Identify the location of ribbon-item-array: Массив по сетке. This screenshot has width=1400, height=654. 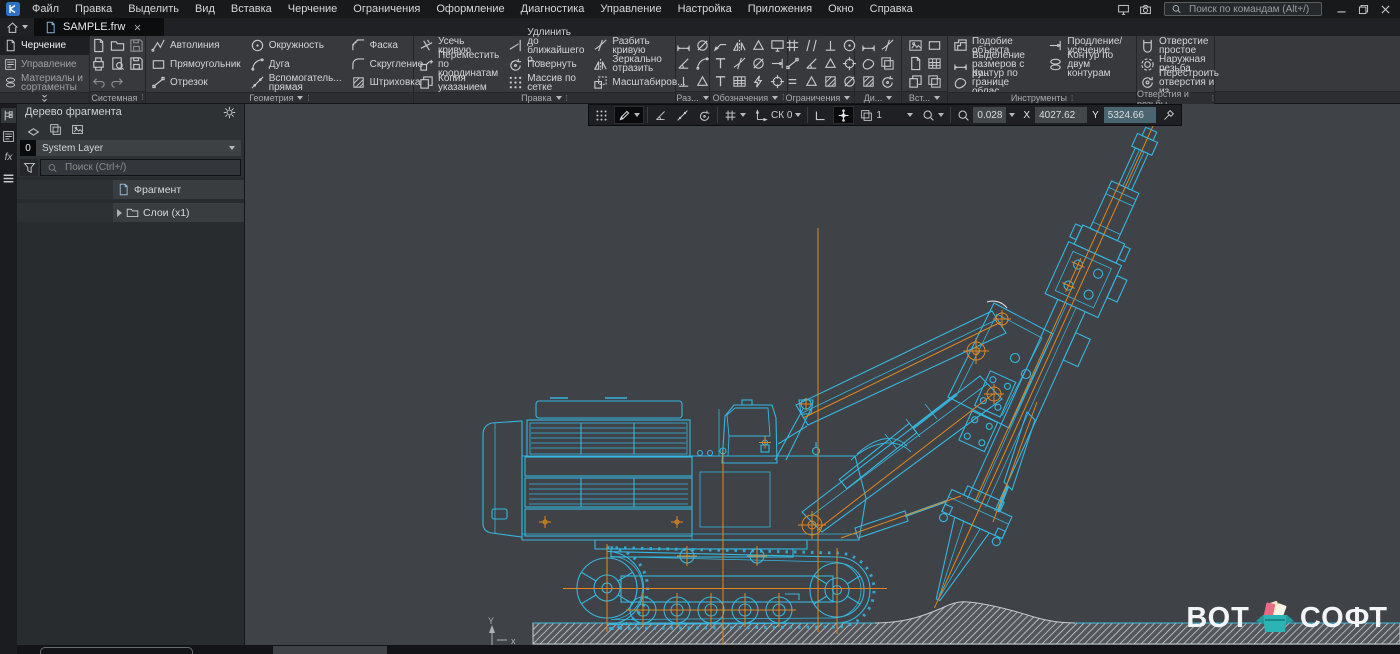
(546, 82).